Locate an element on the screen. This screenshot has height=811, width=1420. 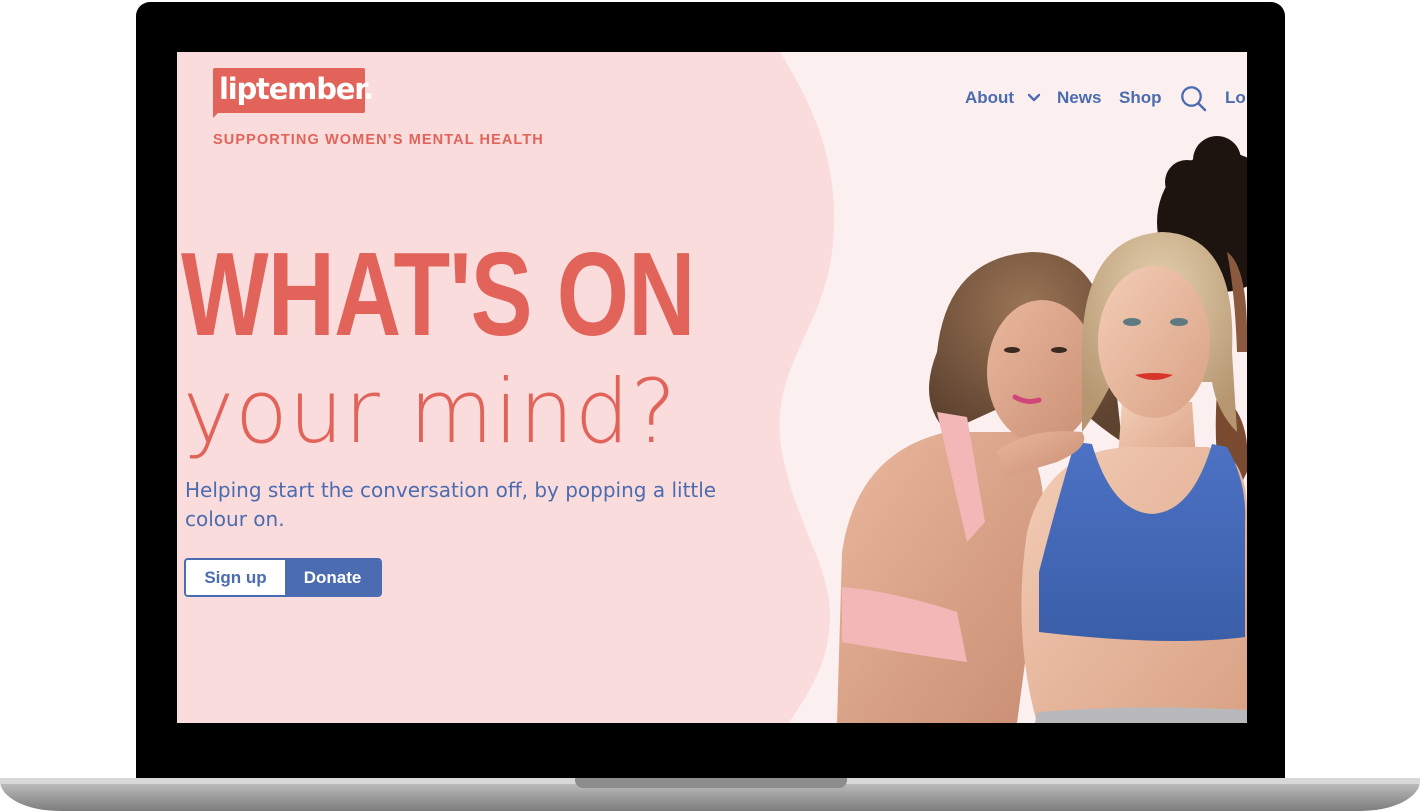
logo-tail is located at coordinates (217, 114).